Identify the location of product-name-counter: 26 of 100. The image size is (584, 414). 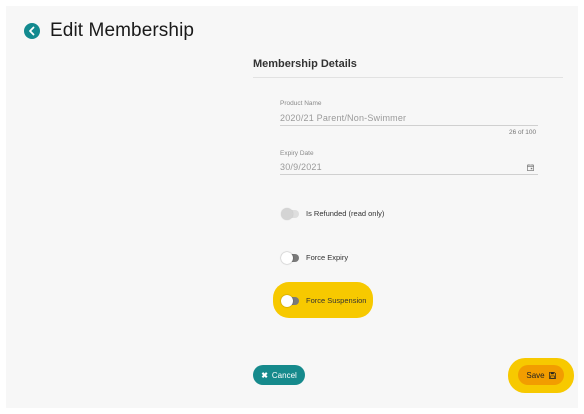
(523, 132).